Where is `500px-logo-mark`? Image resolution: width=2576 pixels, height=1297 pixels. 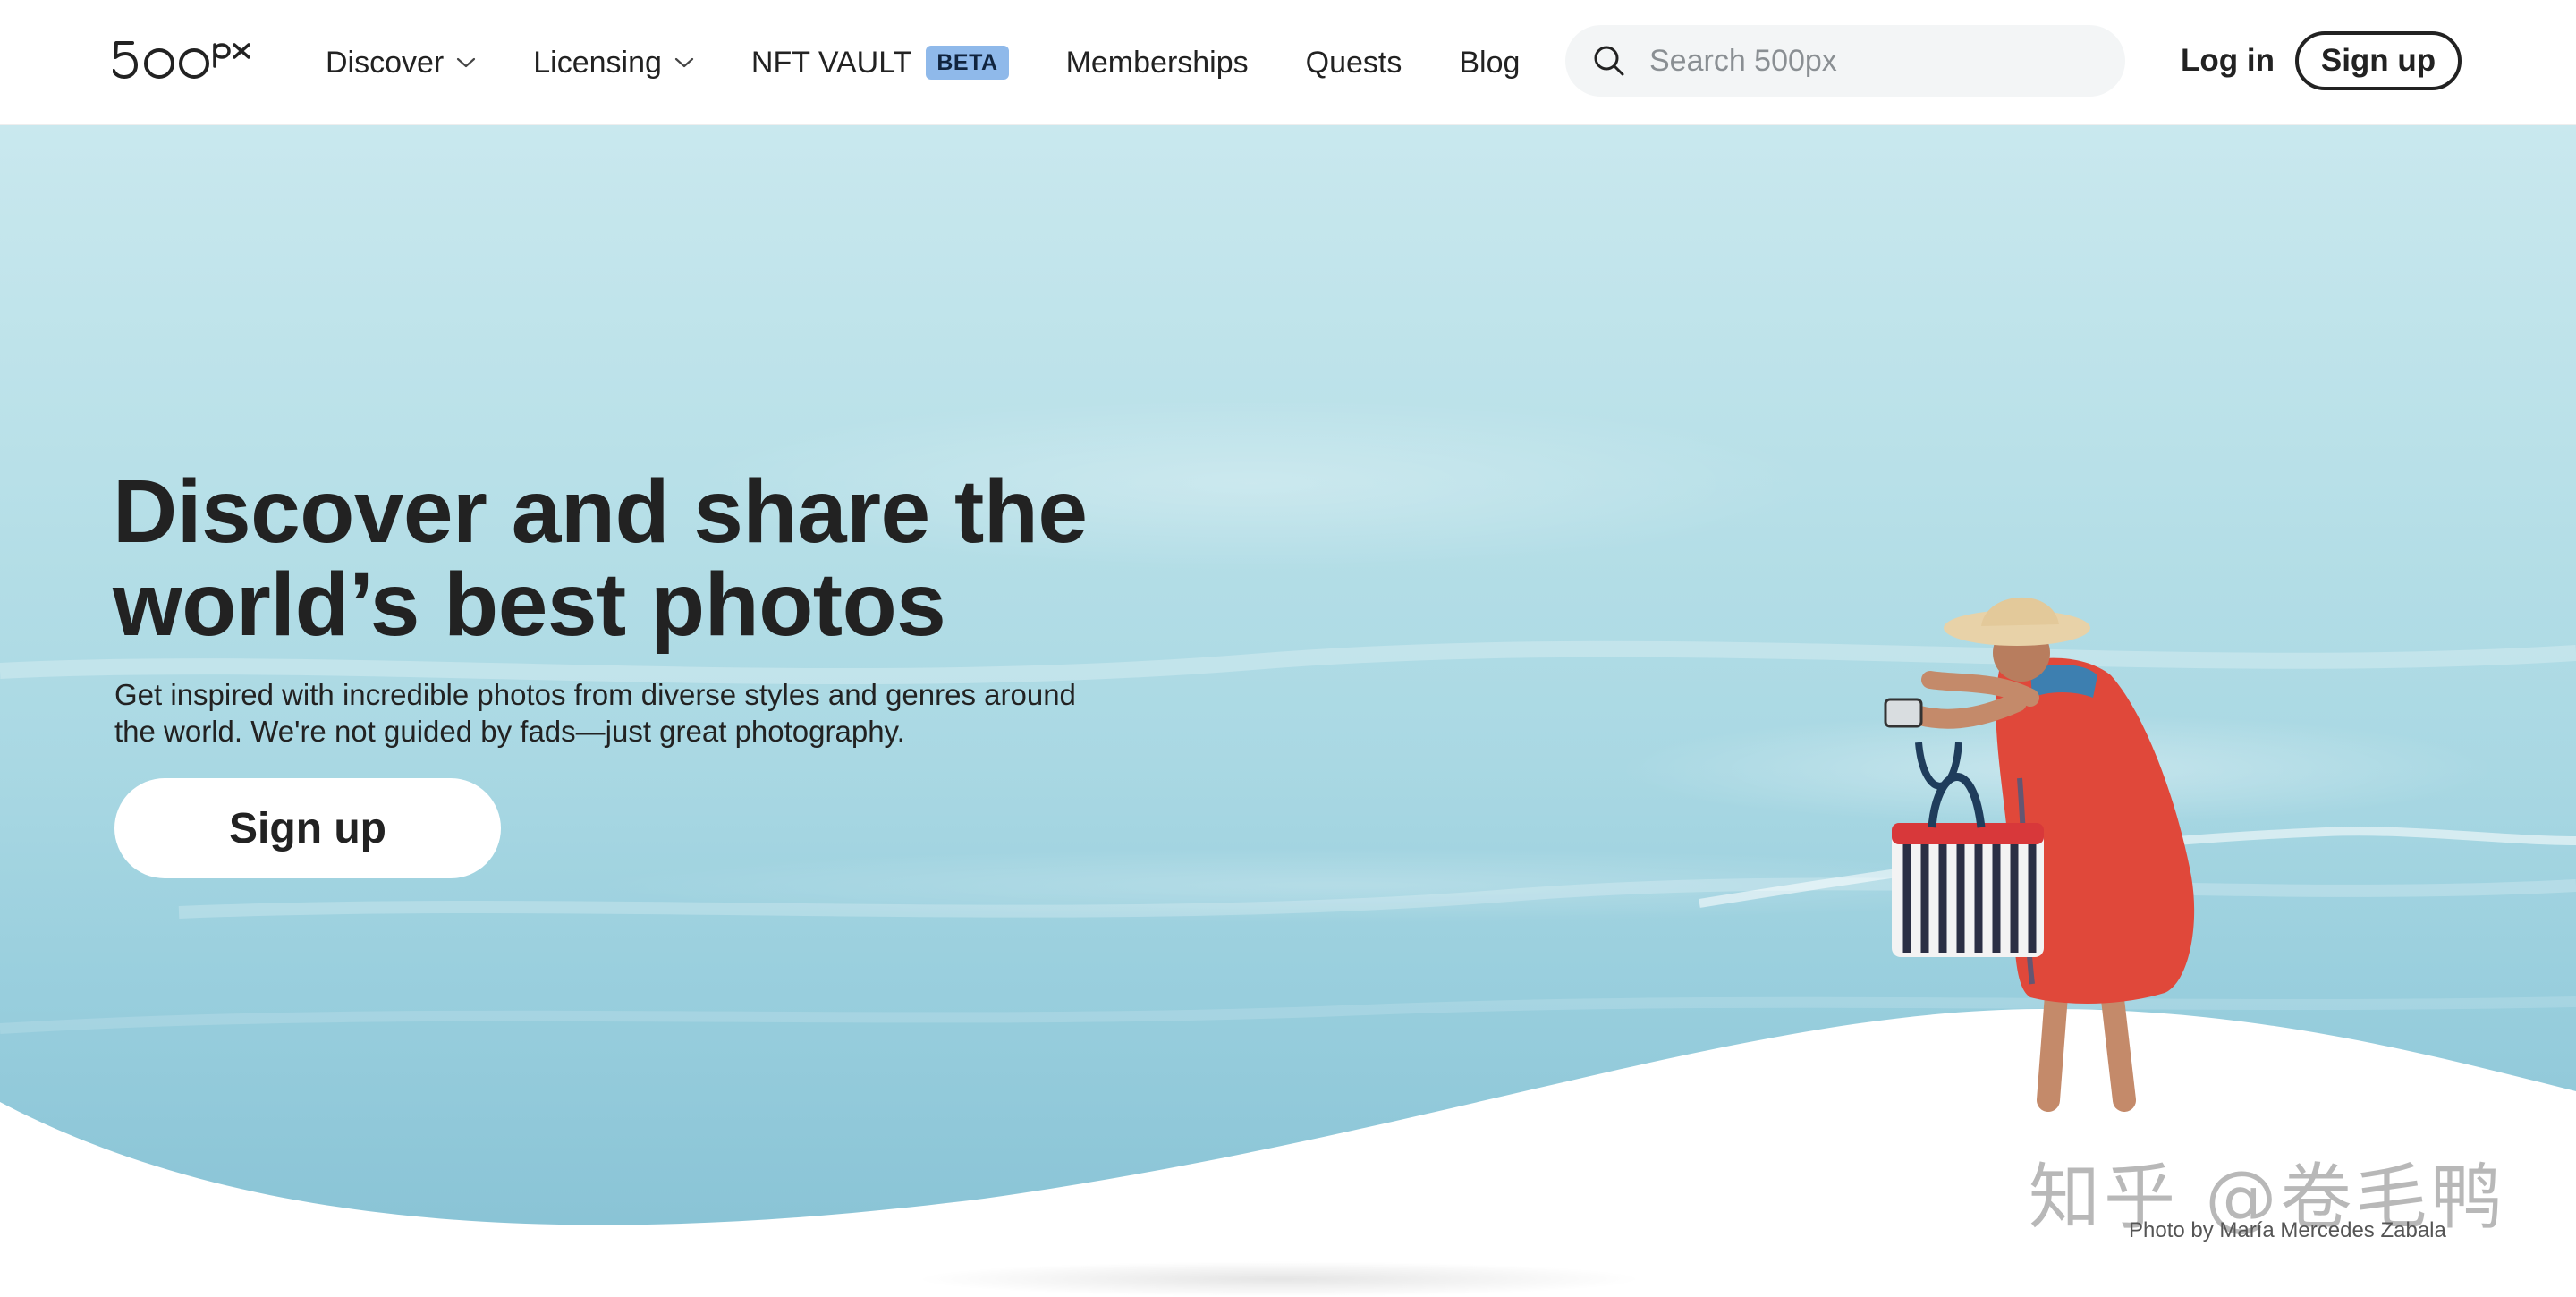 500px-logo-mark is located at coordinates (181, 60).